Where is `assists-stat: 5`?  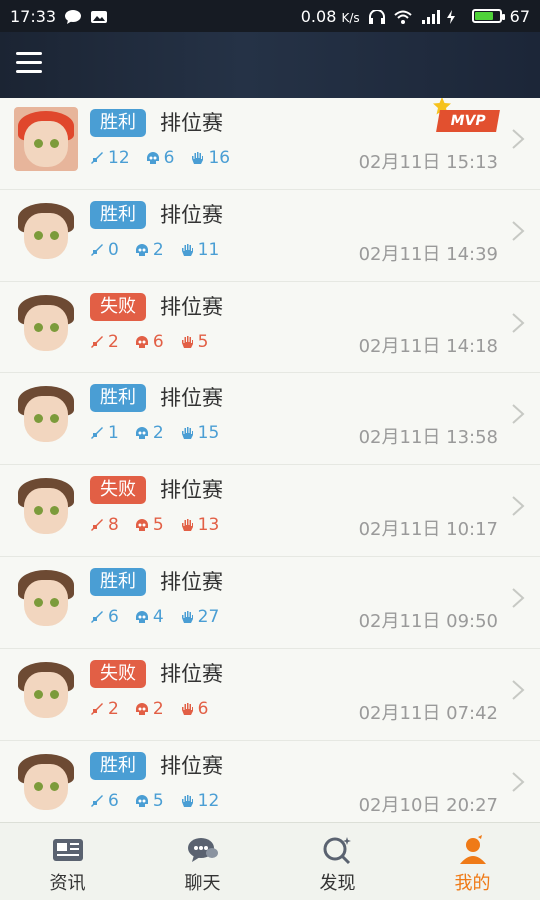
assists-stat: 5 is located at coordinates (194, 342).